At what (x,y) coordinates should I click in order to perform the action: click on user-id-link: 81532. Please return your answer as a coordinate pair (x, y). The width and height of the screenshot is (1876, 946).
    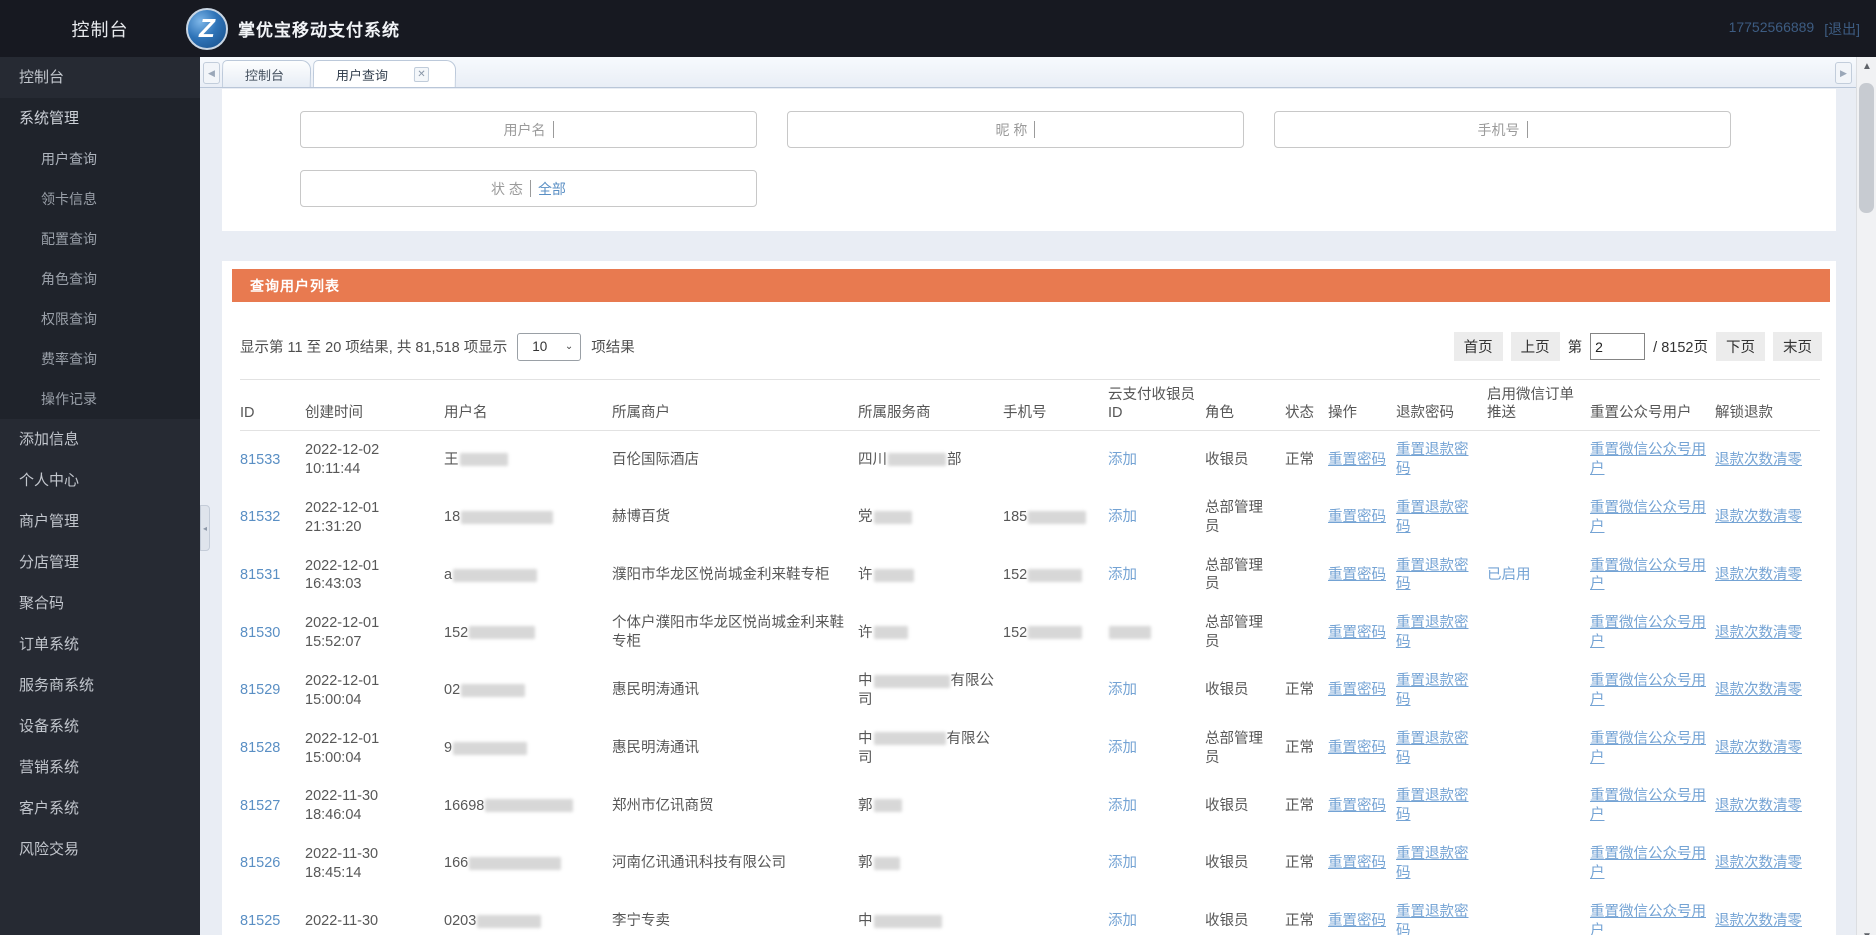
    Looking at the image, I should click on (260, 517).